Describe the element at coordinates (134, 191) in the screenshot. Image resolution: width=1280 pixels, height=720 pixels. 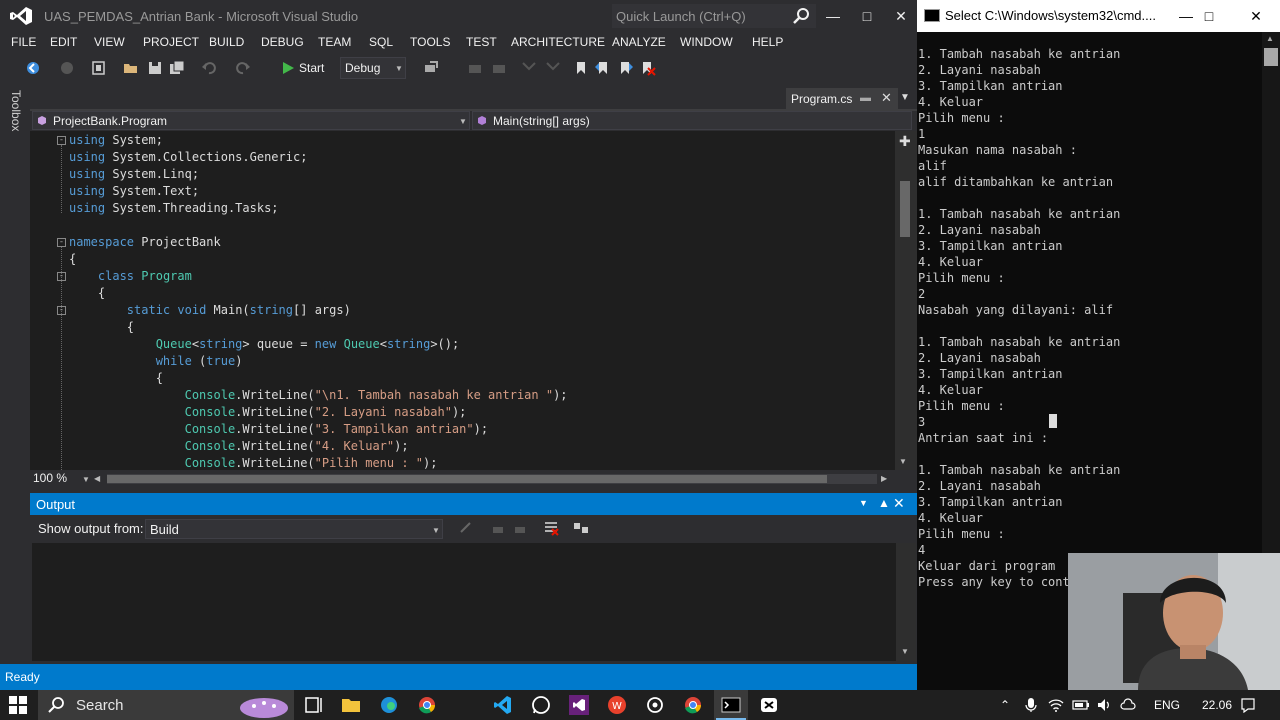
I see `code-line: using System.Text;` at that location.